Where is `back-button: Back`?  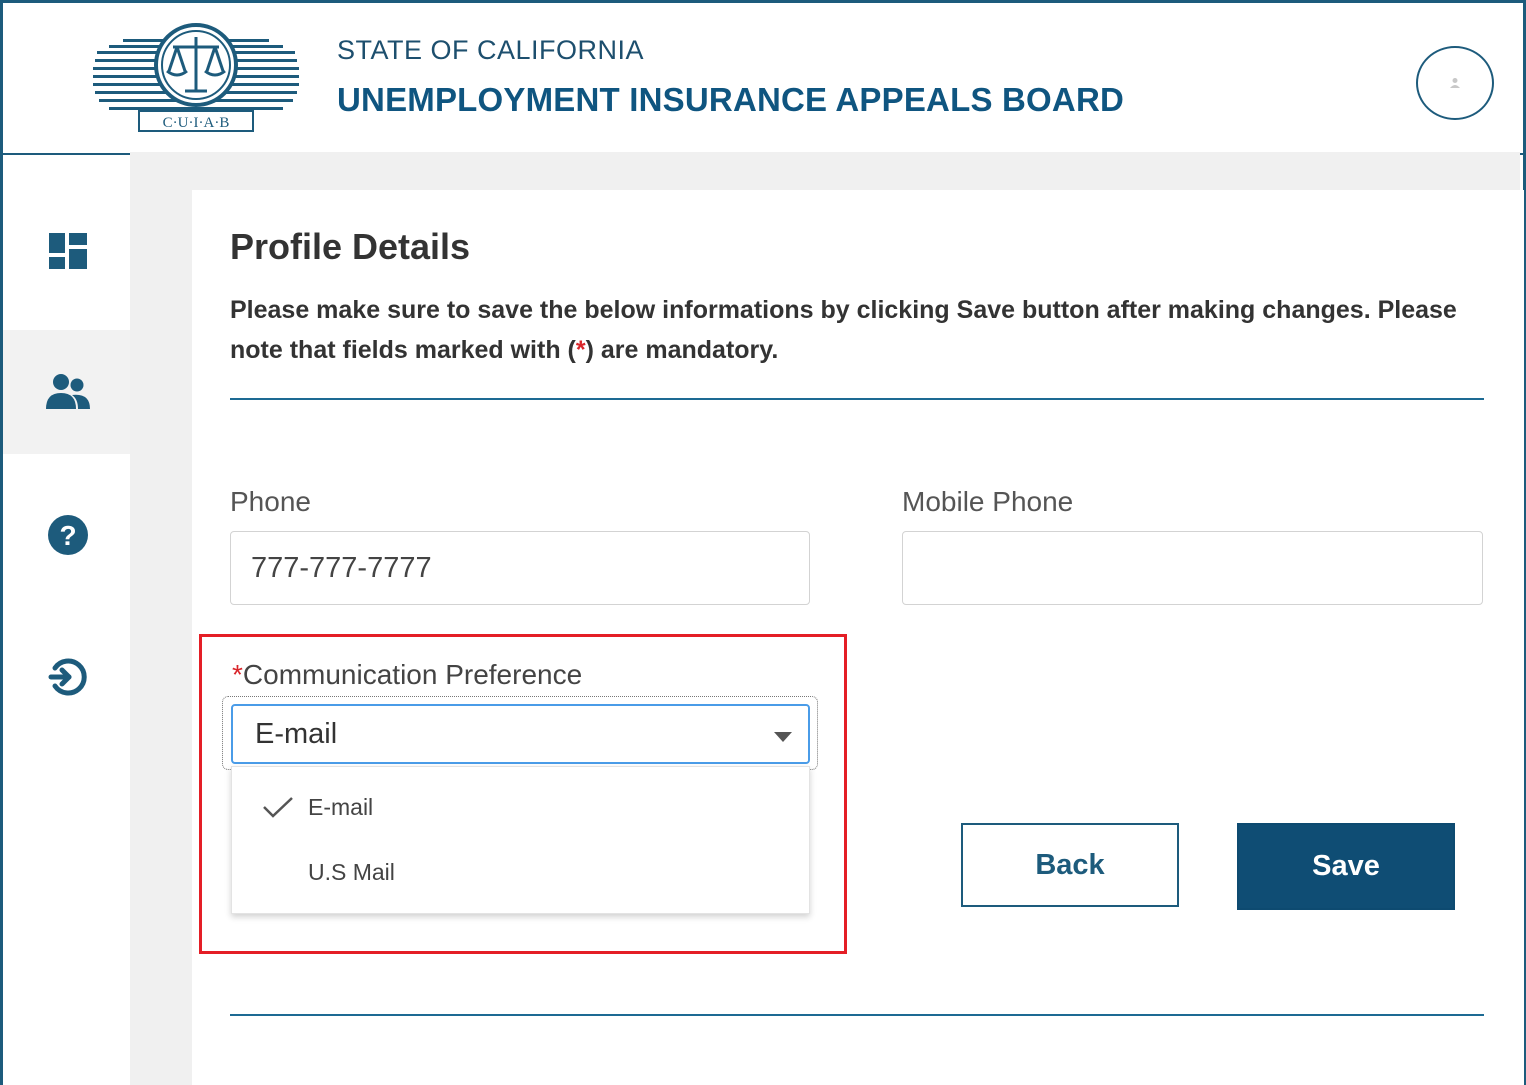
back-button: Back is located at coordinates (1070, 865).